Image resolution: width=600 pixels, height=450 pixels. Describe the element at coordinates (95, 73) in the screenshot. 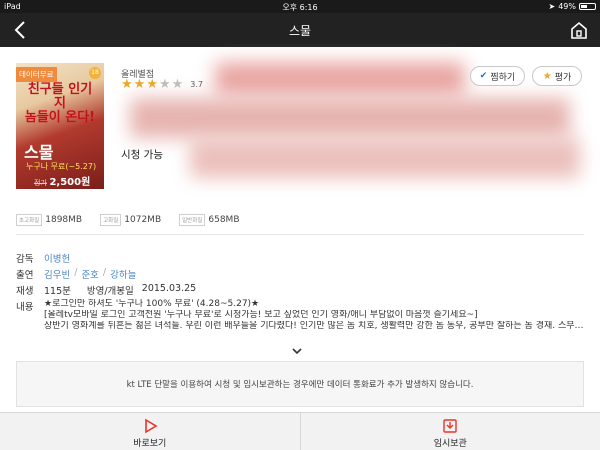

I see `age-rating-badge: 18` at that location.